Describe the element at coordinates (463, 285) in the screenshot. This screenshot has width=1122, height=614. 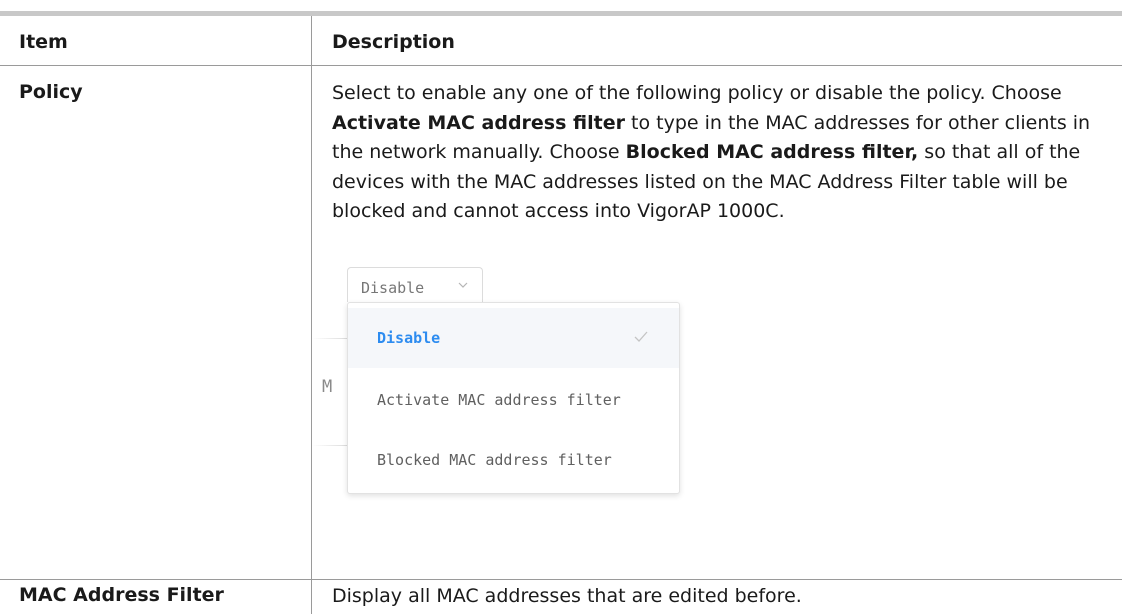
I see `chevron-down-icon` at that location.